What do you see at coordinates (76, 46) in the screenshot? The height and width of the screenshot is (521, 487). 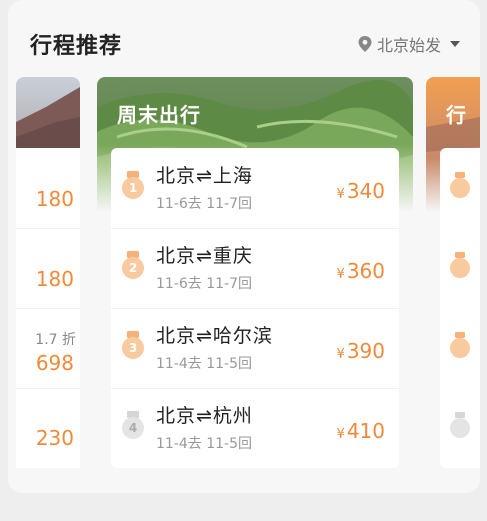 I see `section-title: 行程推荐` at bounding box center [76, 46].